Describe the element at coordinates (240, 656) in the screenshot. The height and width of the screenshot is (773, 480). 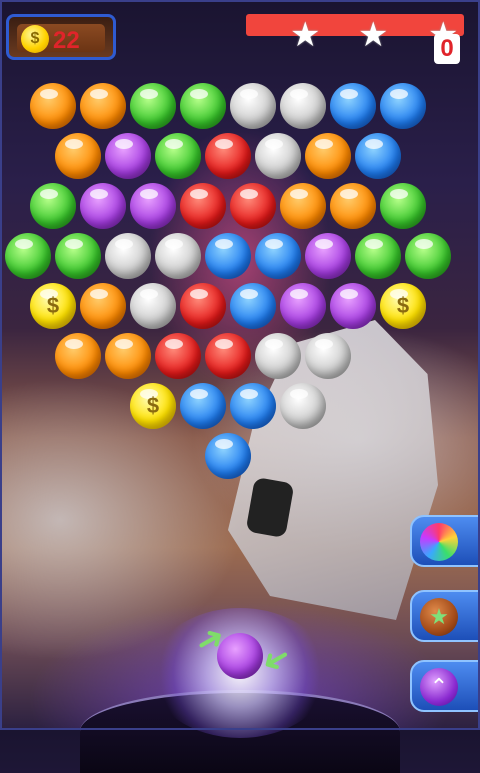
I see `shooter-bubble` at that location.